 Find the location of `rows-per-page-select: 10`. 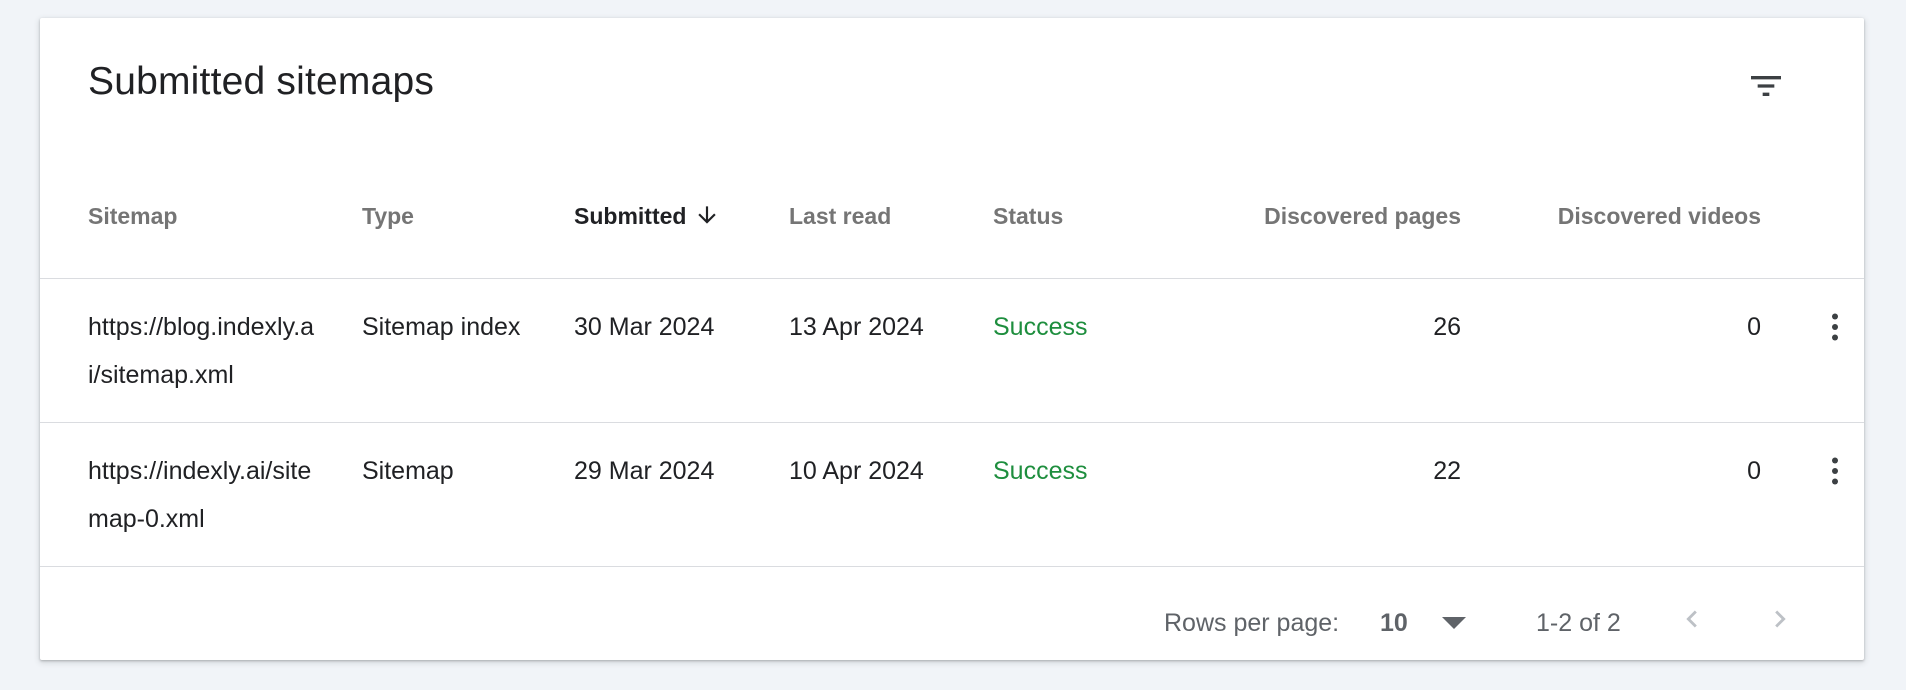

rows-per-page-select: 10 is located at coordinates (1428, 623).